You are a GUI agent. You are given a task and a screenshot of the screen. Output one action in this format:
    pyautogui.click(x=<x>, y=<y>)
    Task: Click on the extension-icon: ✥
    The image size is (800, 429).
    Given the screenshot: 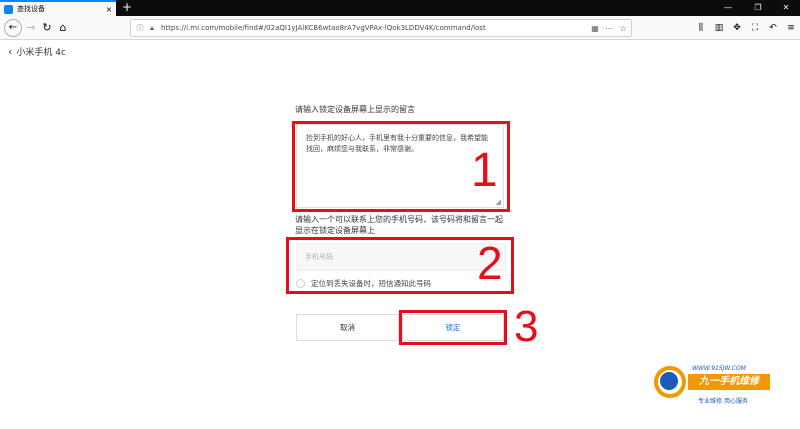 What is the action you would take?
    pyautogui.click(x=737, y=28)
    